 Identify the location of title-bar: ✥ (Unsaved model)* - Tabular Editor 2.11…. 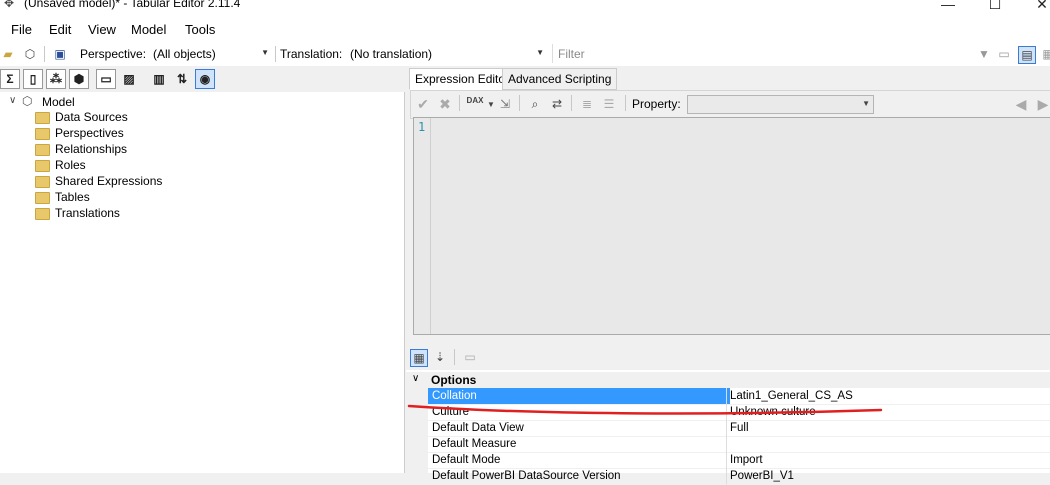
(525, 7).